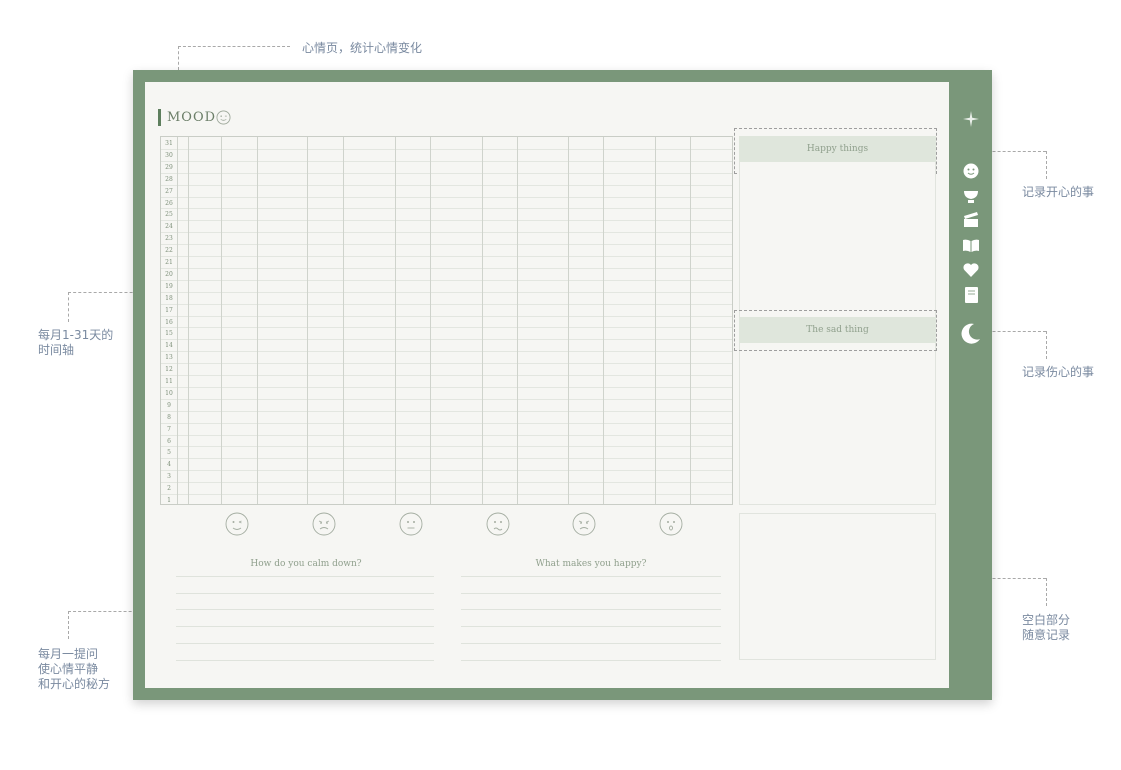 The width and height of the screenshot is (1121, 770). I want to click on moon-icon, so click(971, 334).